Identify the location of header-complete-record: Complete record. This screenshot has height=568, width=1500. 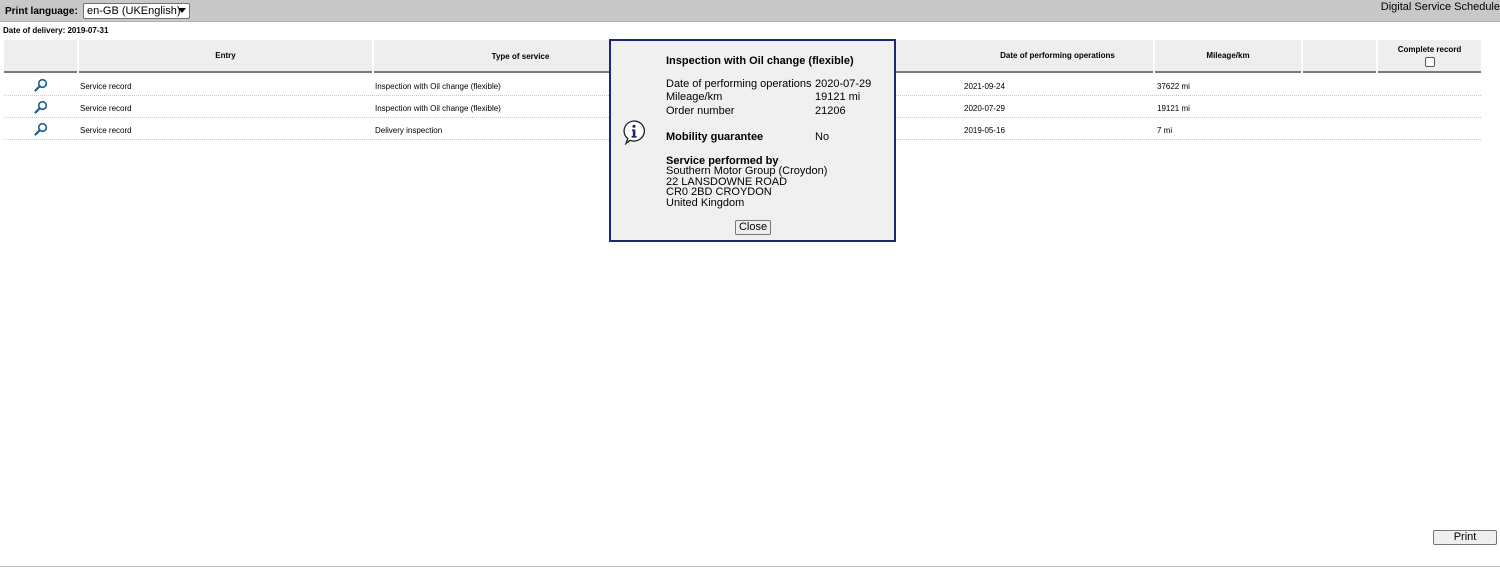
(1429, 56).